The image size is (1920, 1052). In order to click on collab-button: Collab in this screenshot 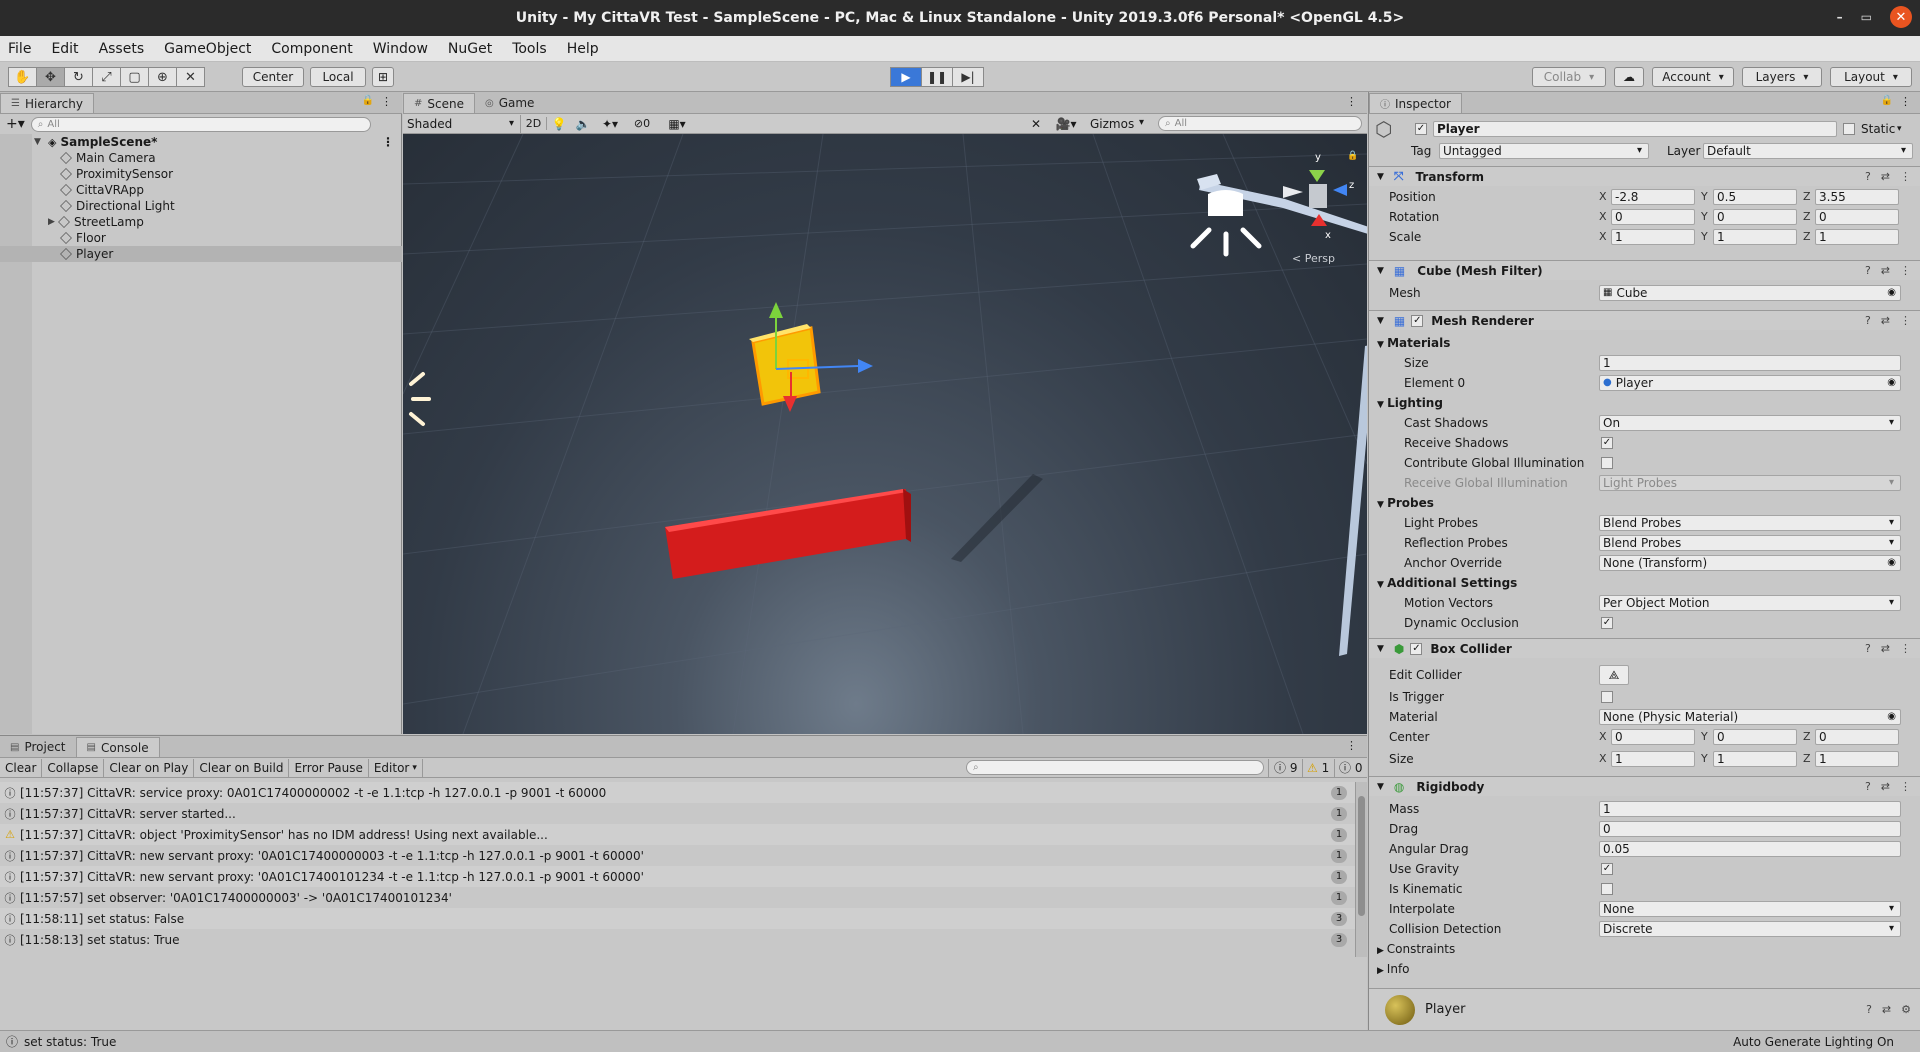, I will do `click(1569, 77)`.